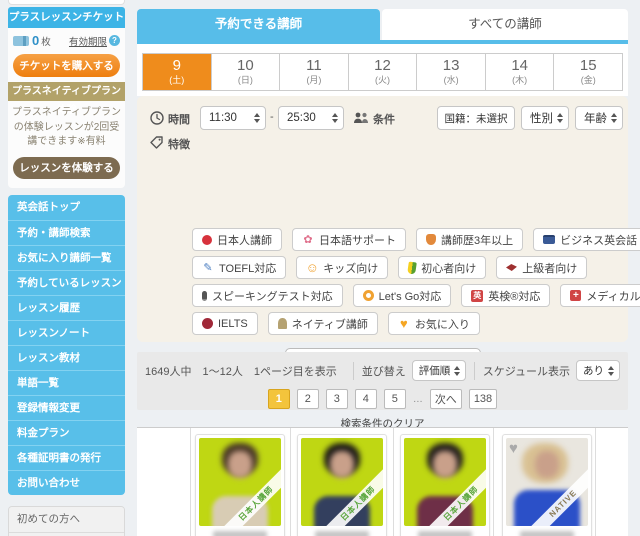 The width and height of the screenshot is (640, 536). I want to click on sidebar-item-9: 料金プラン, so click(66, 432).